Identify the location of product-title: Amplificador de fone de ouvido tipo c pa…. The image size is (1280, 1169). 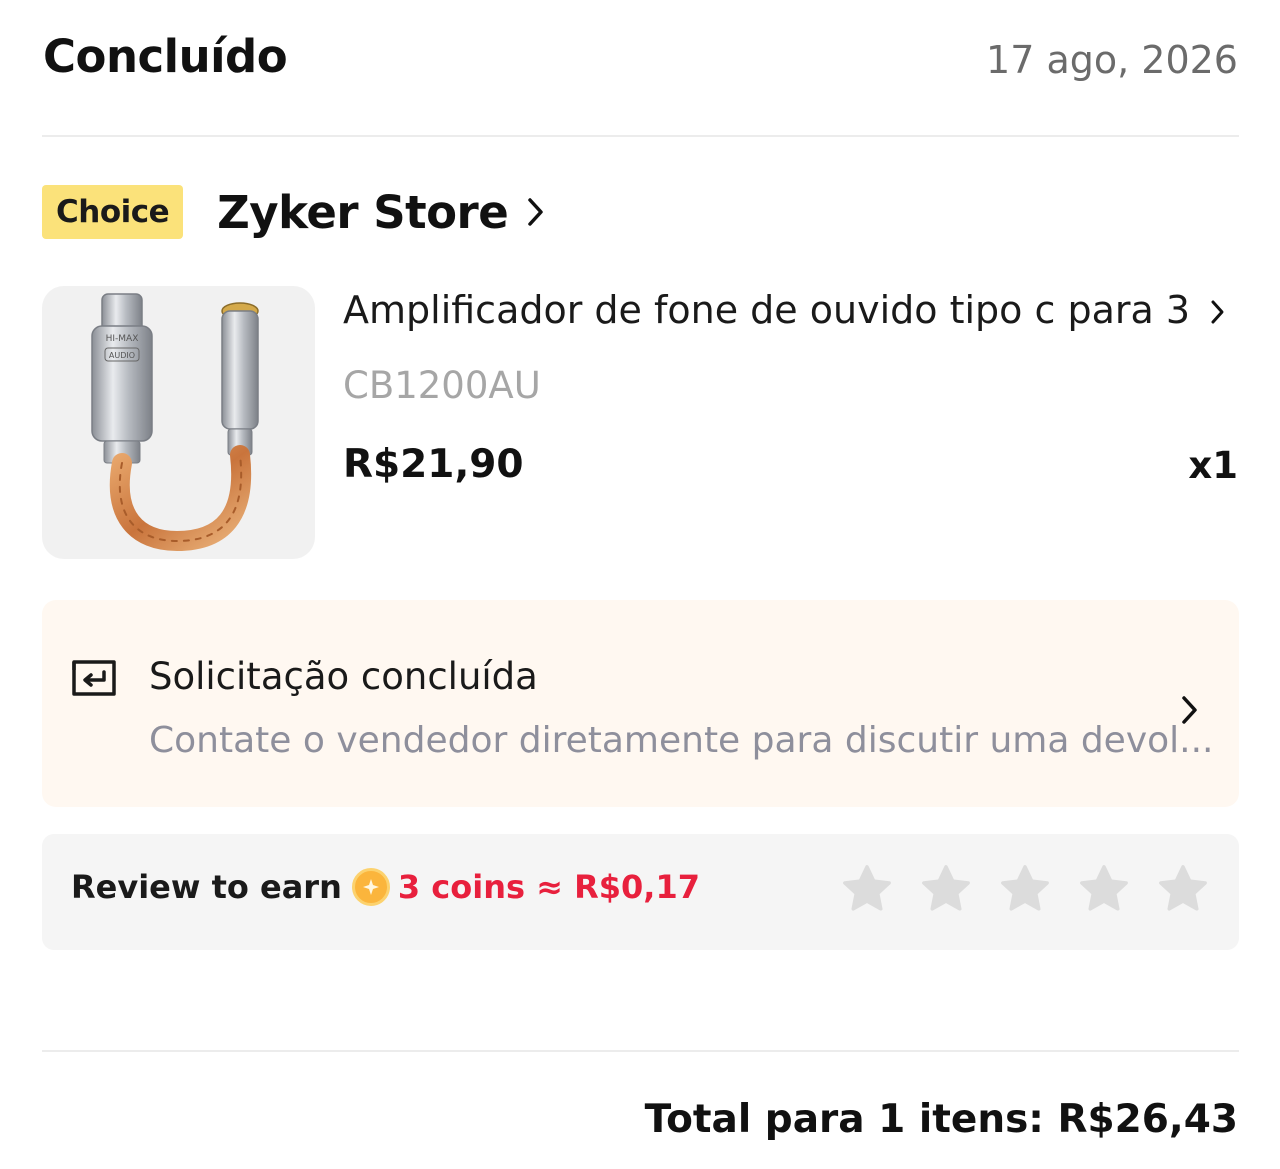
(768, 310).